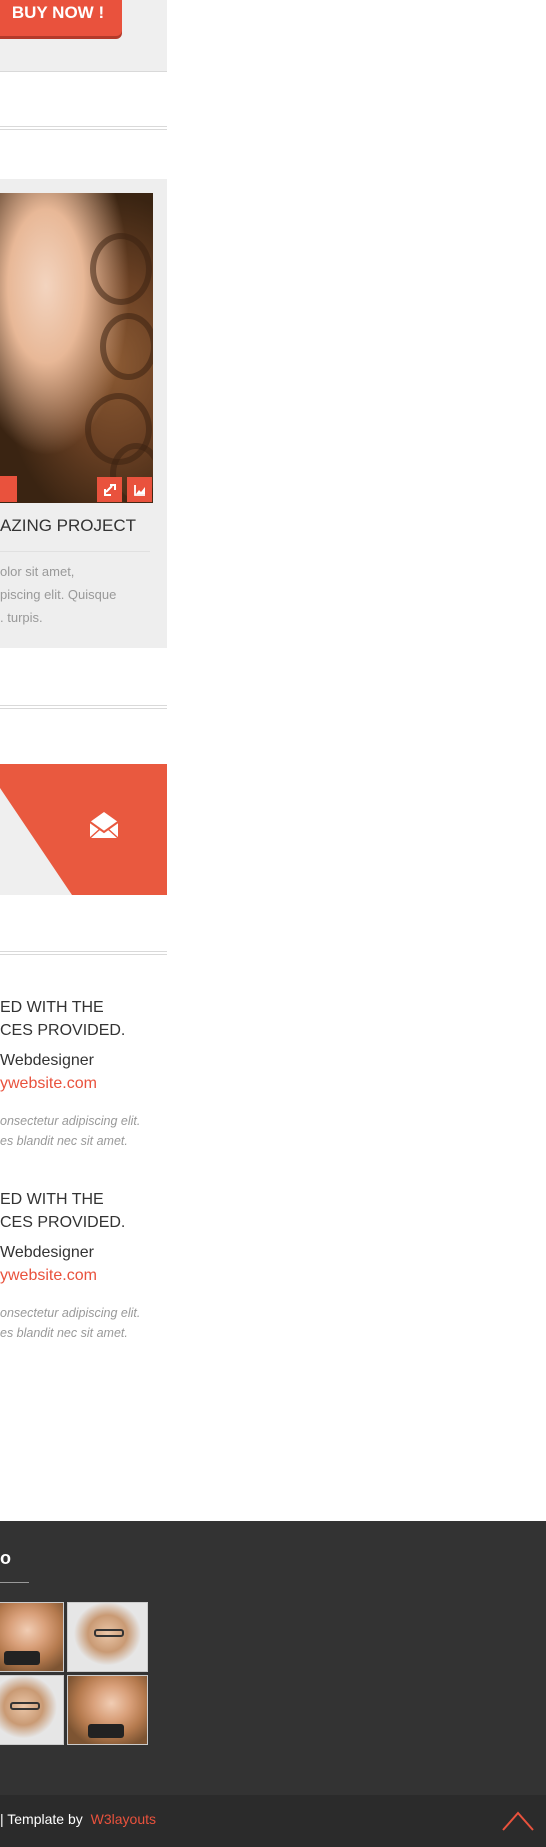  What do you see at coordinates (5, 1558) in the screenshot?
I see `footer-gallery-title: o` at bounding box center [5, 1558].